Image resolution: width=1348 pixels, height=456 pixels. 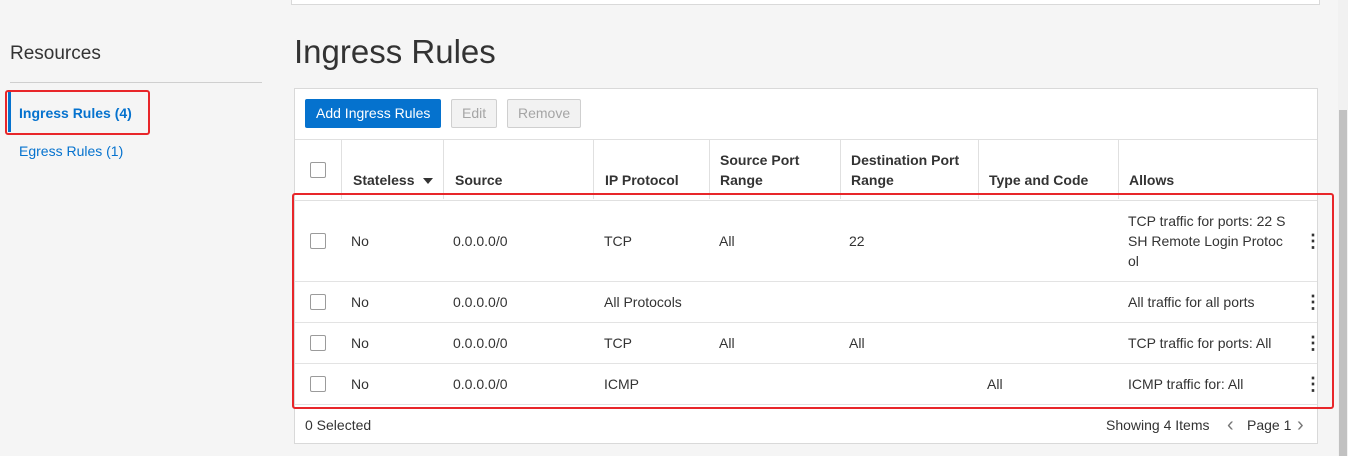 What do you see at coordinates (1207, 221) in the screenshot?
I see `cell-allows-line: TCP traffic for ports: 22 S` at bounding box center [1207, 221].